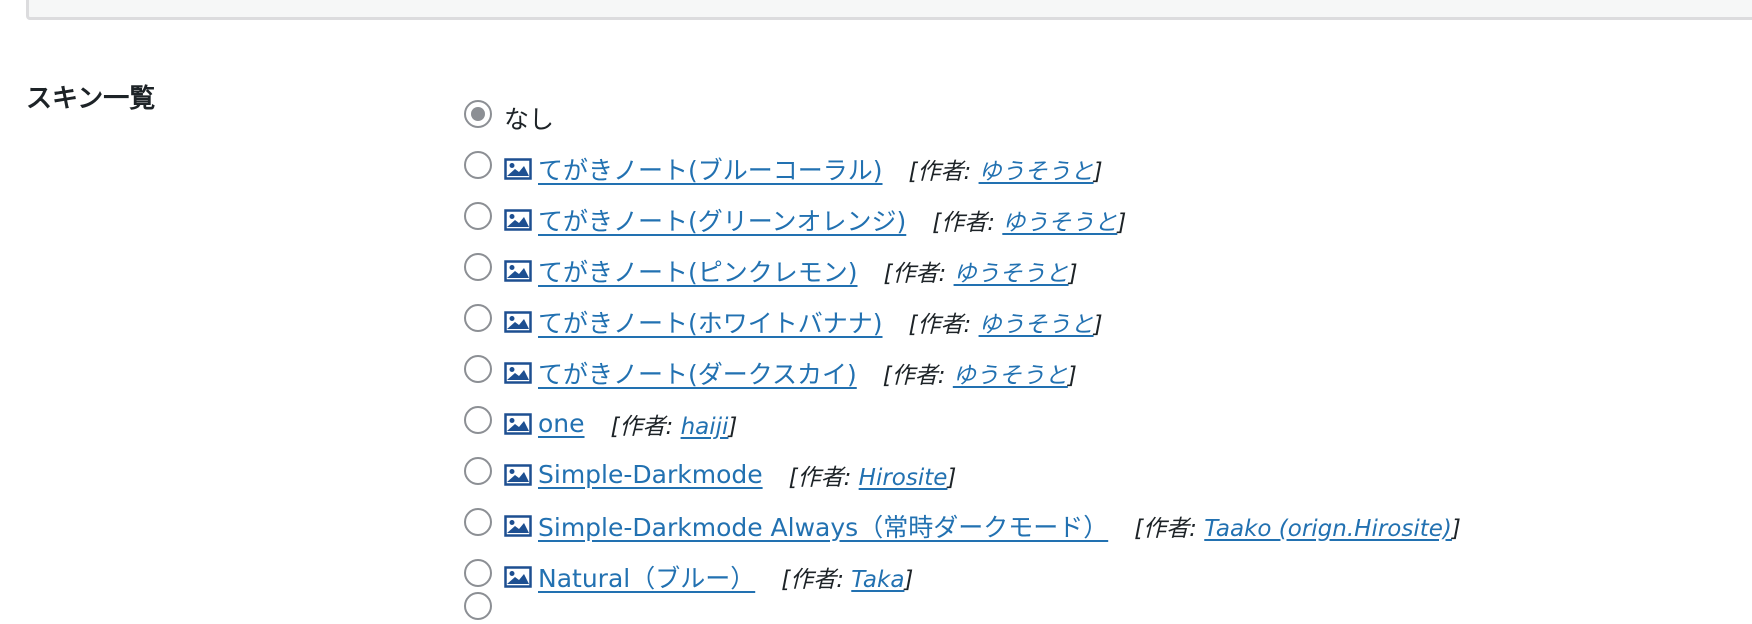  I want to click on skin-option-6: one [作者: haiji], so click(962, 423).